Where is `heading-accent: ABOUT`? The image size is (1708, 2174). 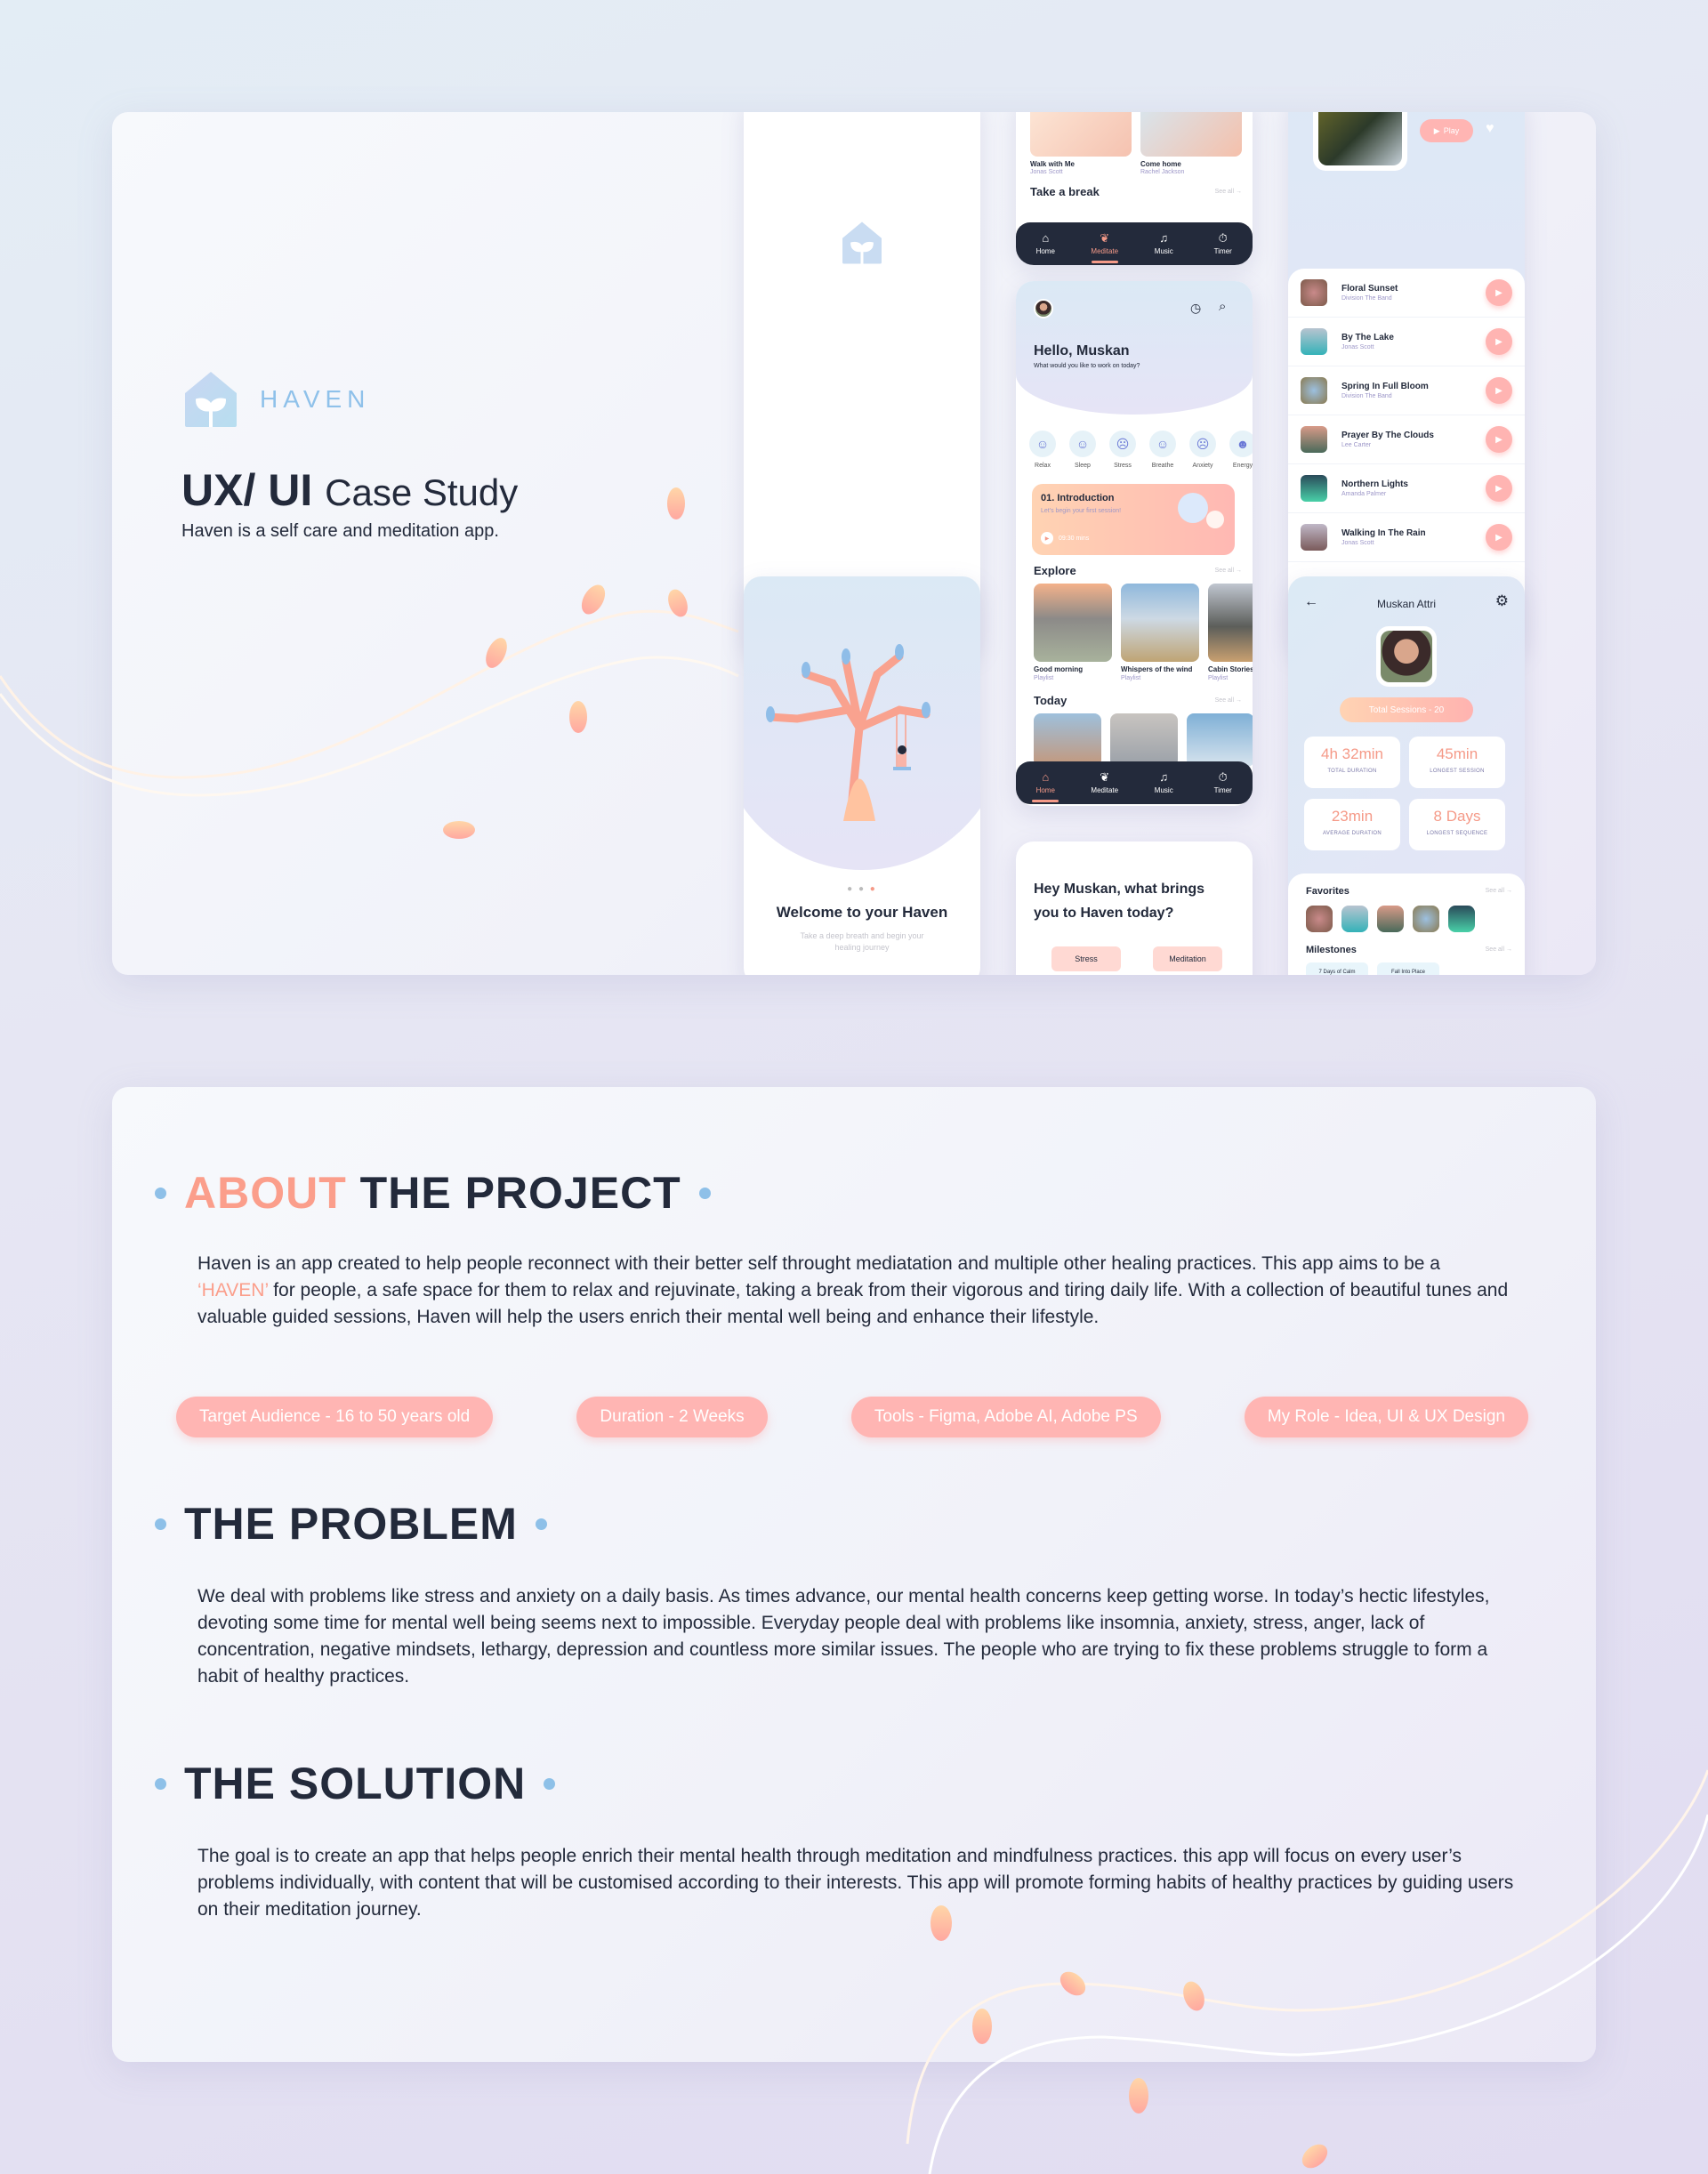 heading-accent: ABOUT is located at coordinates (265, 1193).